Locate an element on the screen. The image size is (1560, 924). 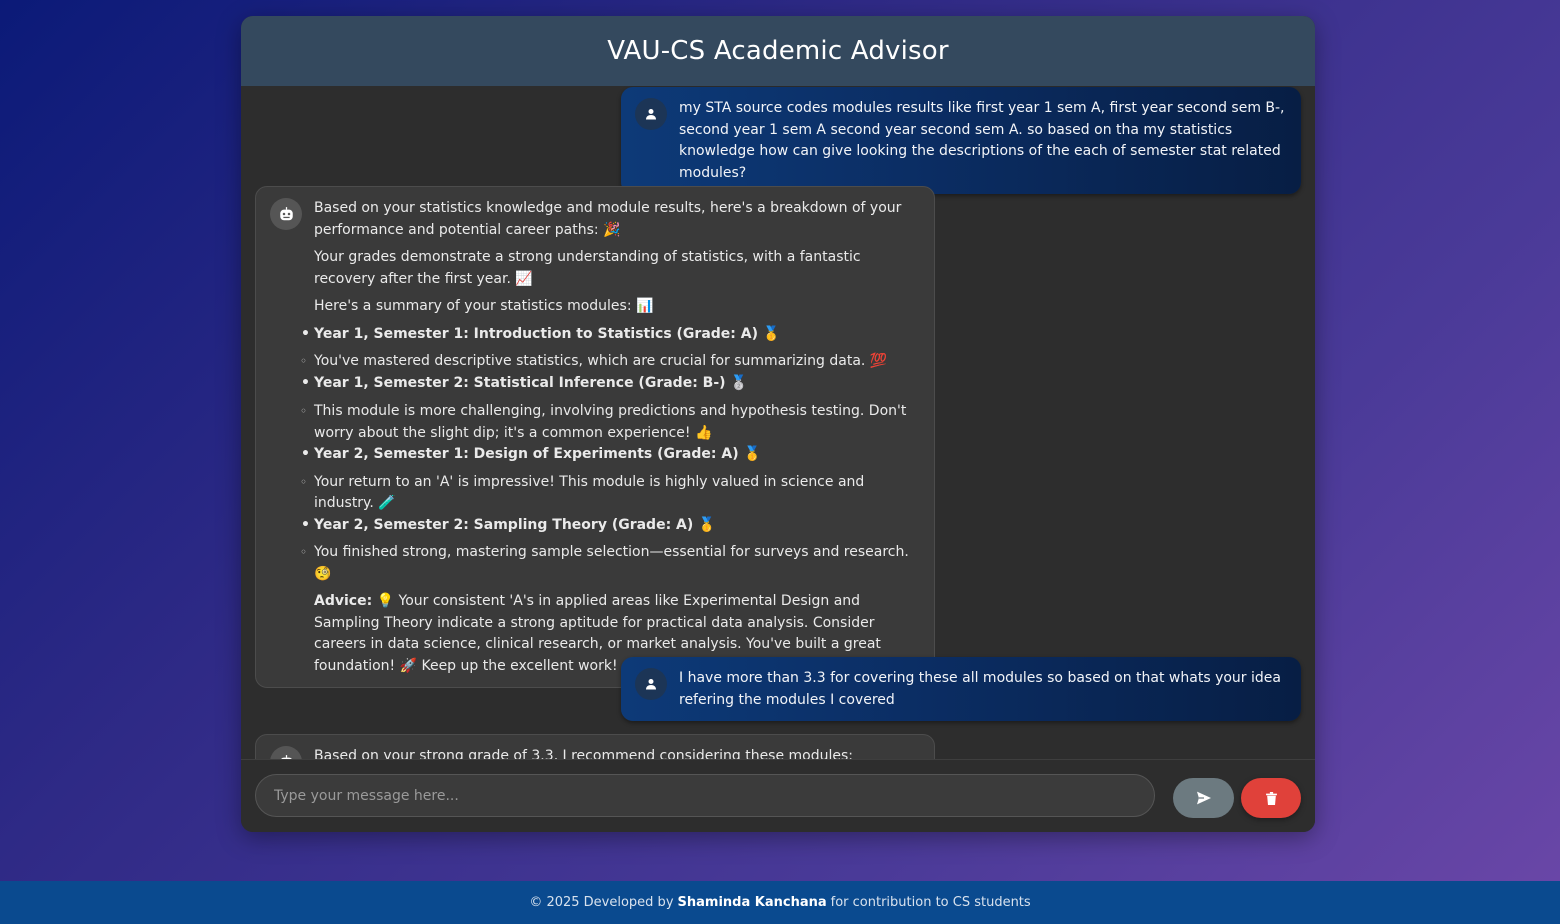
app-title: VAU-CS Academic Advisor is located at coordinates (778, 51).